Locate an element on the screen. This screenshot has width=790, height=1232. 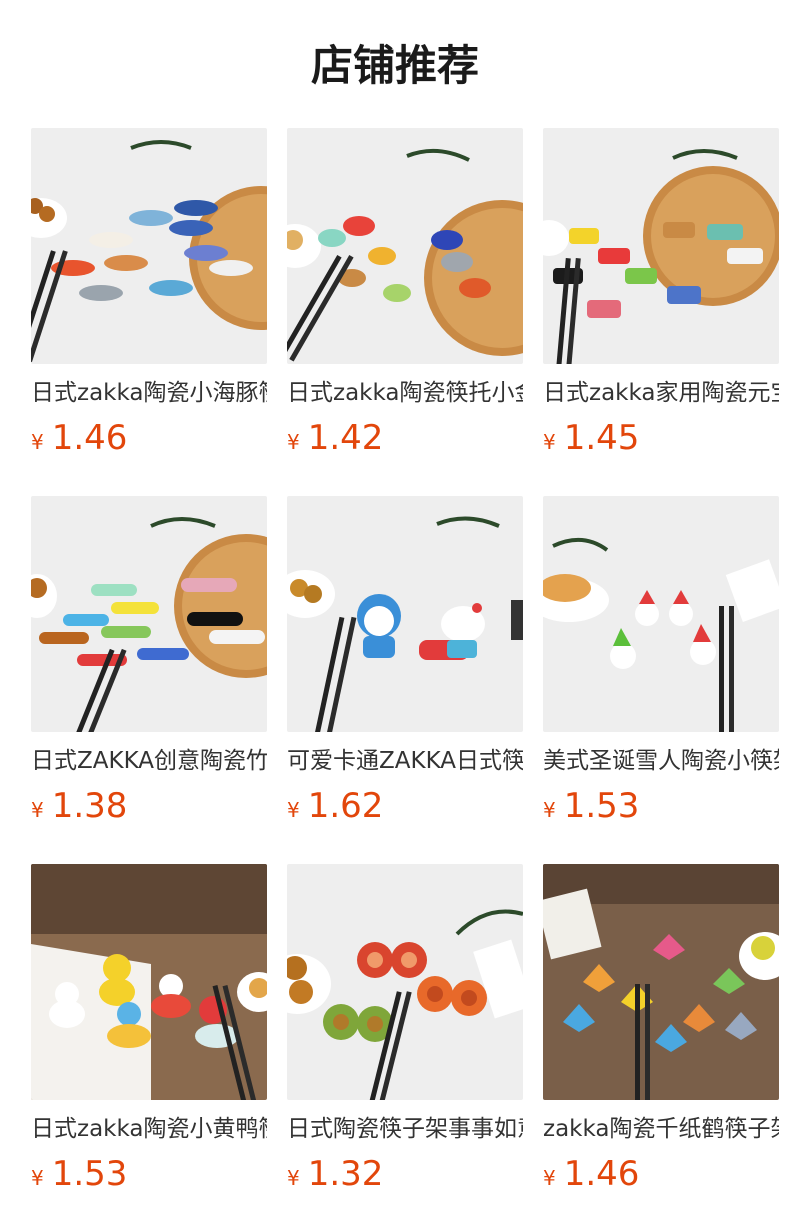
product-price: ¥1.45 is located at coordinates (661, 438).